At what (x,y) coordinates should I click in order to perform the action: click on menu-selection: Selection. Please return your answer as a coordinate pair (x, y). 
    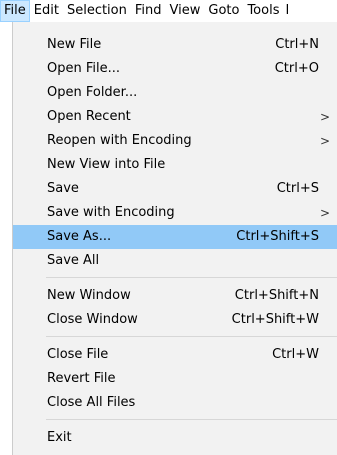
    Looking at the image, I should click on (97, 11).